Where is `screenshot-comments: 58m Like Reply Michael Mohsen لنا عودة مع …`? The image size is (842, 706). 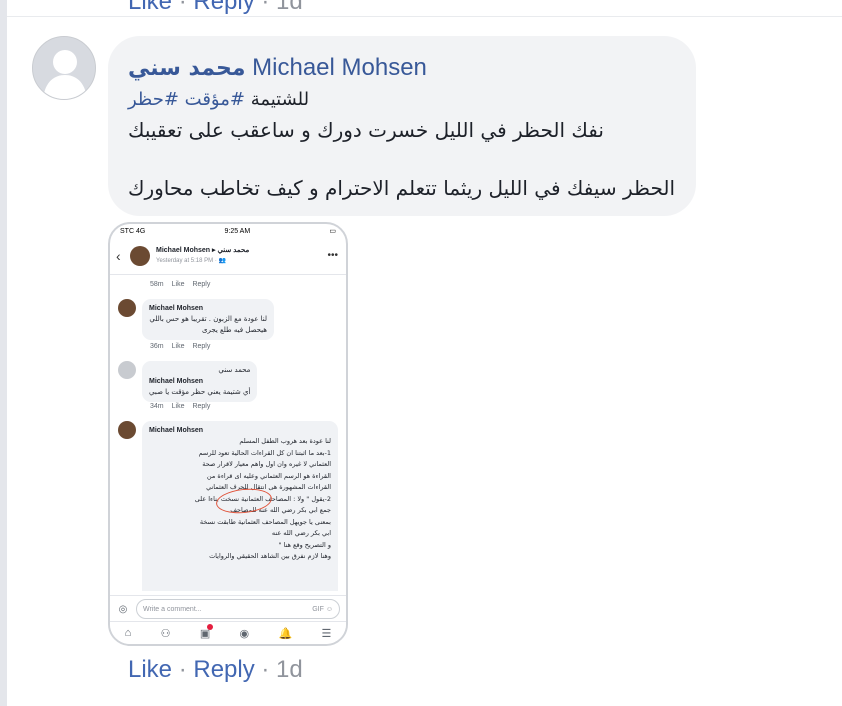 screenshot-comments: 58m Like Reply Michael Mohsen لنا عودة مع … is located at coordinates (228, 433).